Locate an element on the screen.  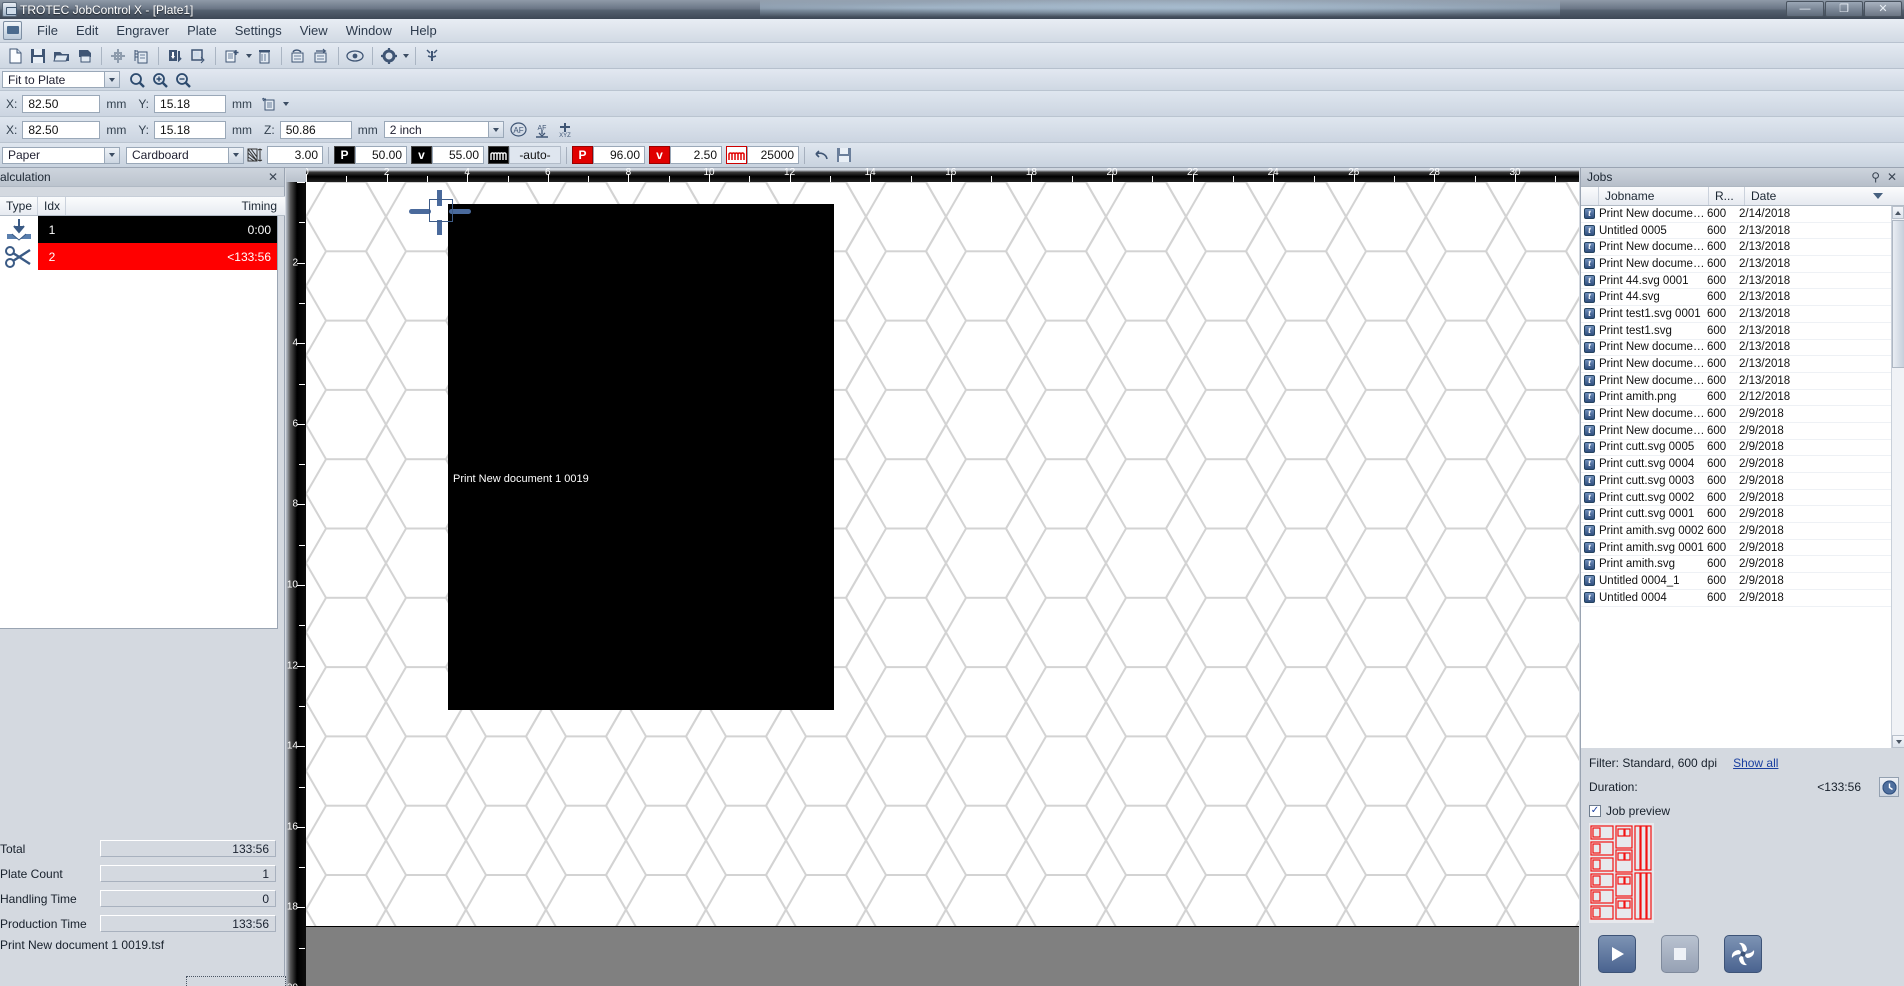
save-icon is located at coordinates (38, 56).